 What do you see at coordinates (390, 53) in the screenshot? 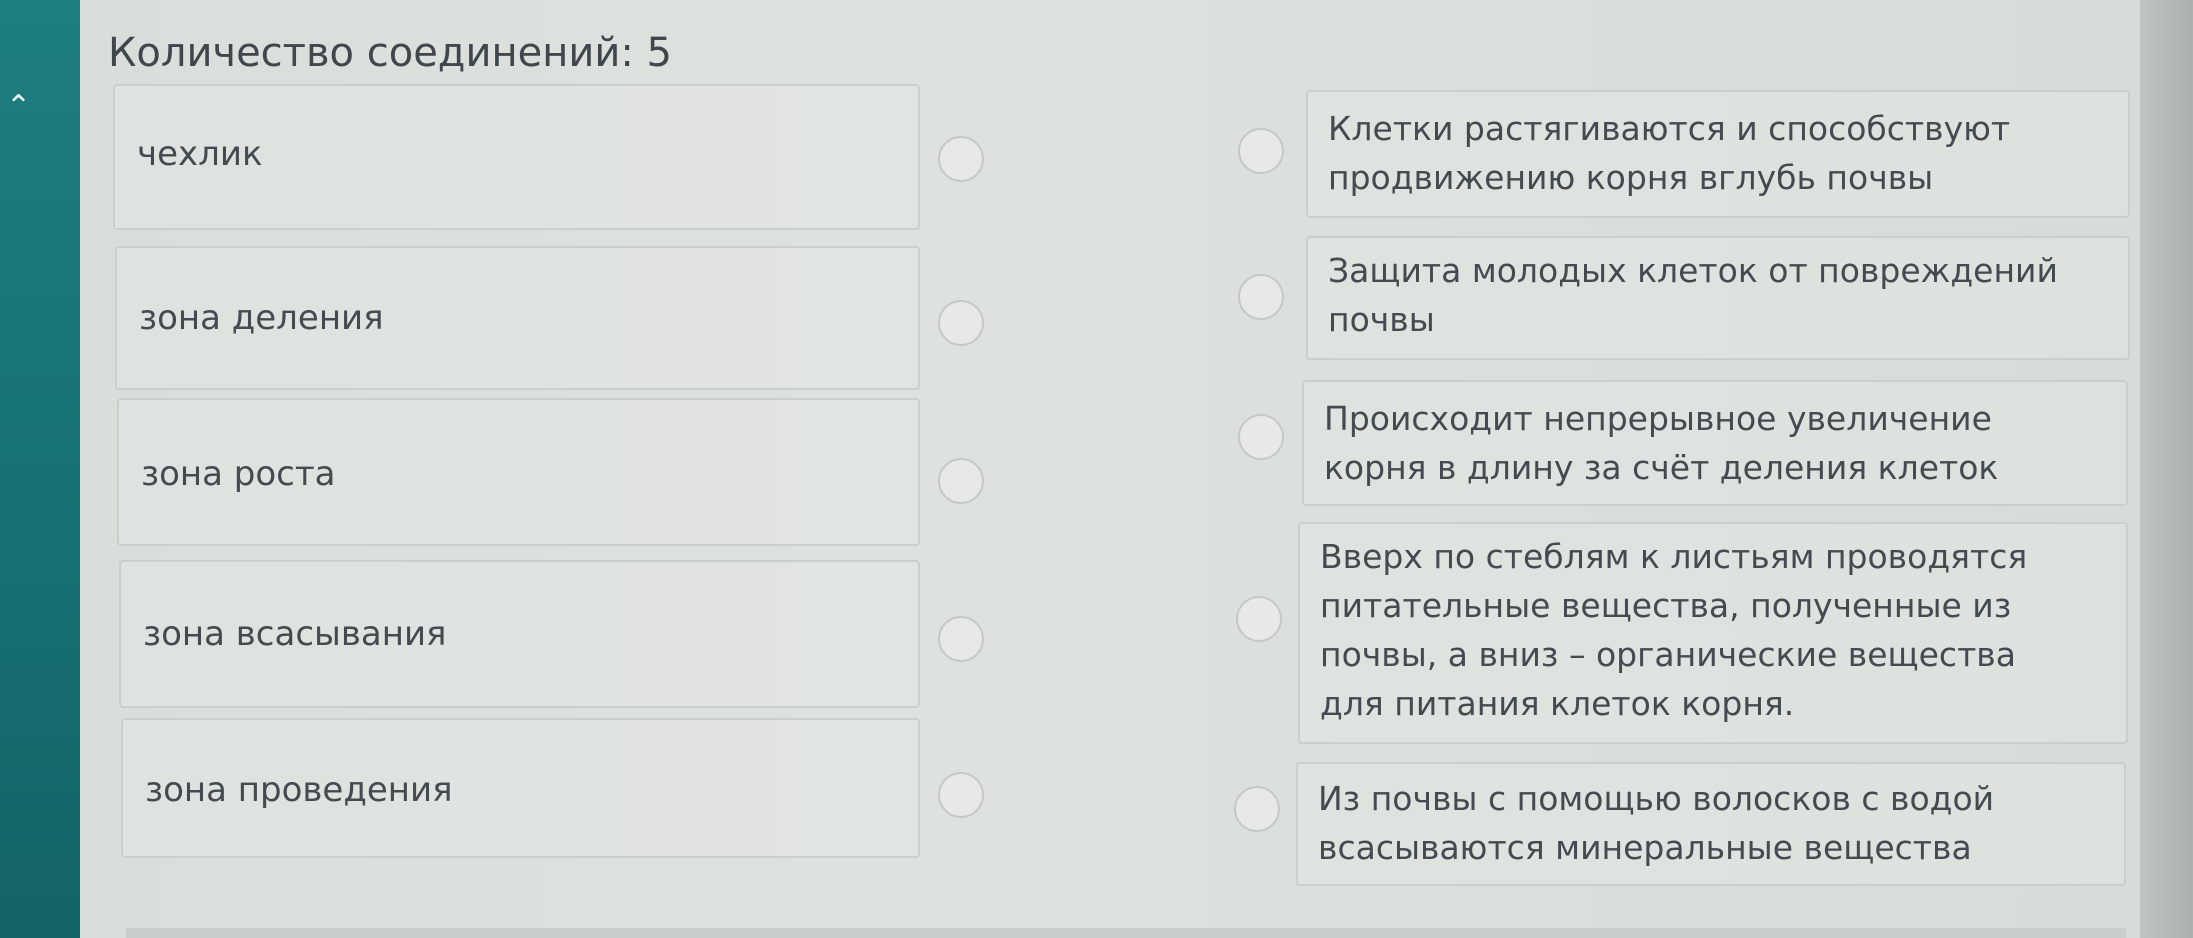
I see `connections-count-label: Количество соединений: 5` at bounding box center [390, 53].